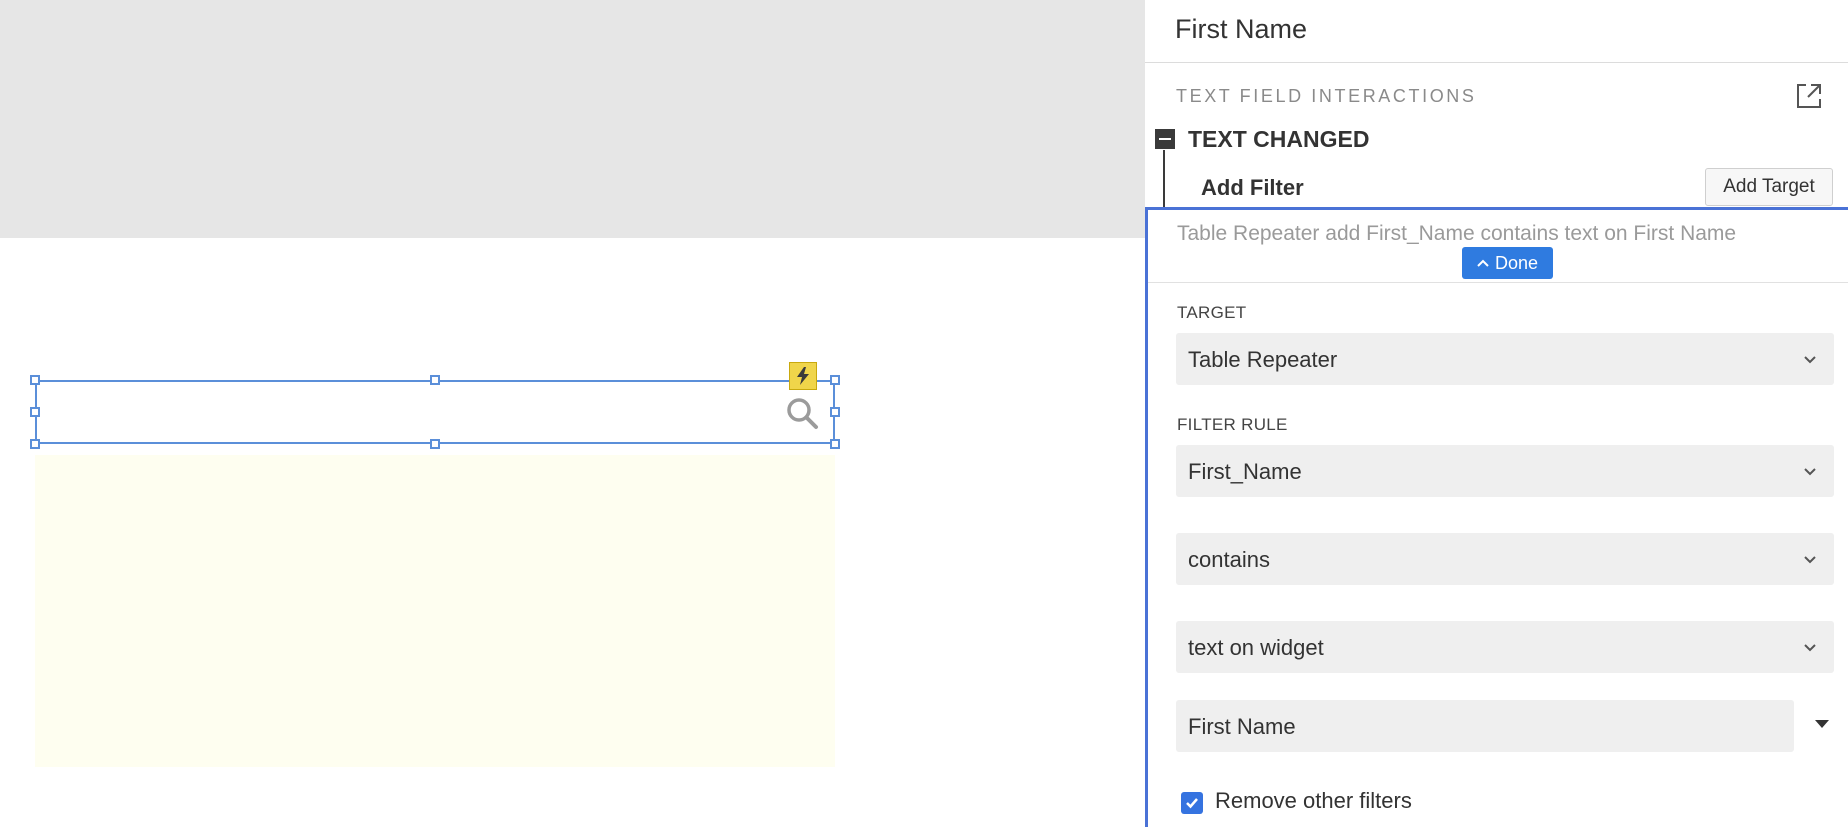 This screenshot has width=1848, height=827. What do you see at coordinates (435, 412) in the screenshot?
I see `text-field-widget` at bounding box center [435, 412].